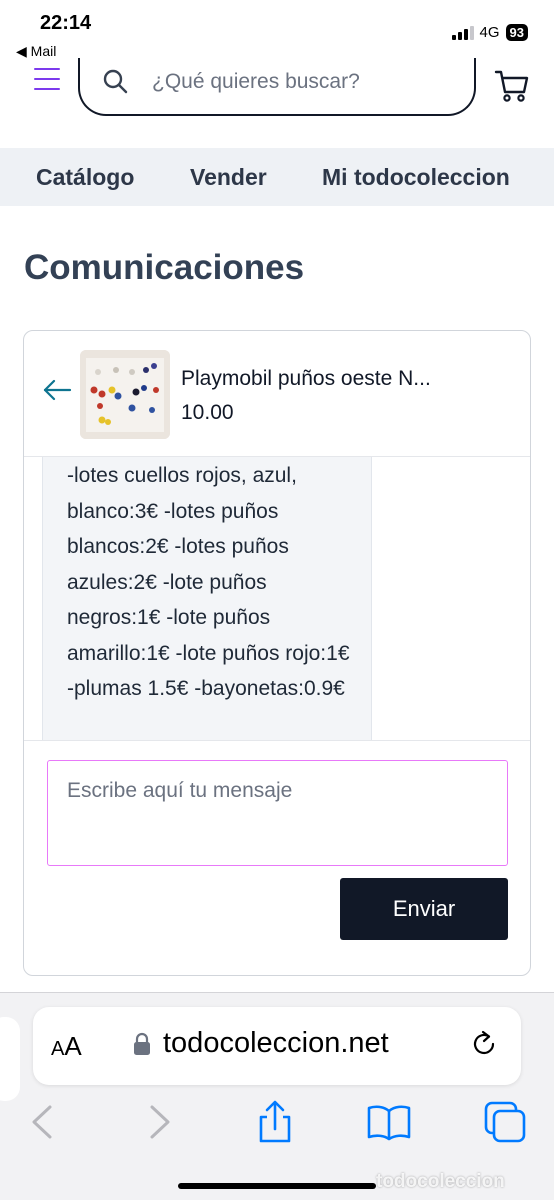 The height and width of the screenshot is (1200, 554). I want to click on main-nav: Catálogo Vender Mi todocoleccion, so click(277, 177).